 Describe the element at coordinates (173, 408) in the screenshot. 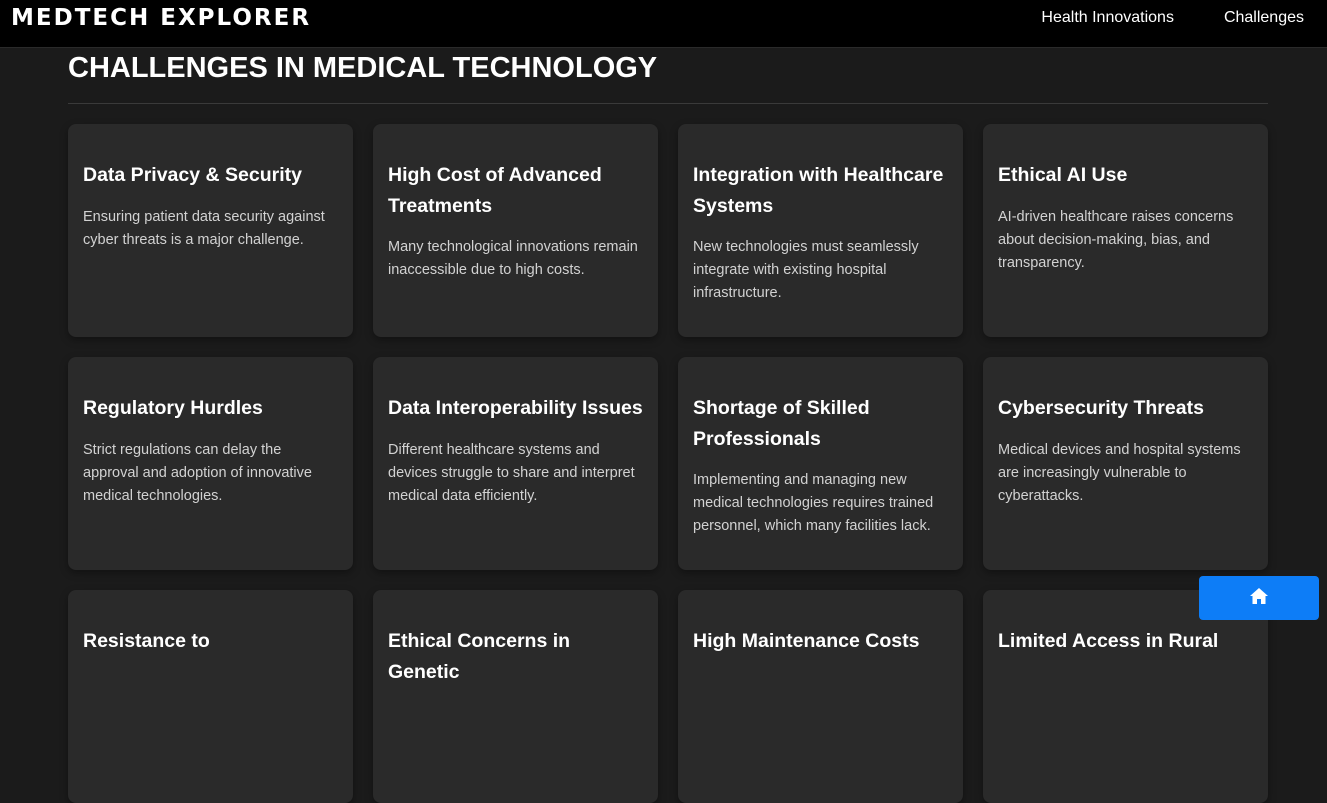

I see `card-title: Regulatory Hurdles` at that location.